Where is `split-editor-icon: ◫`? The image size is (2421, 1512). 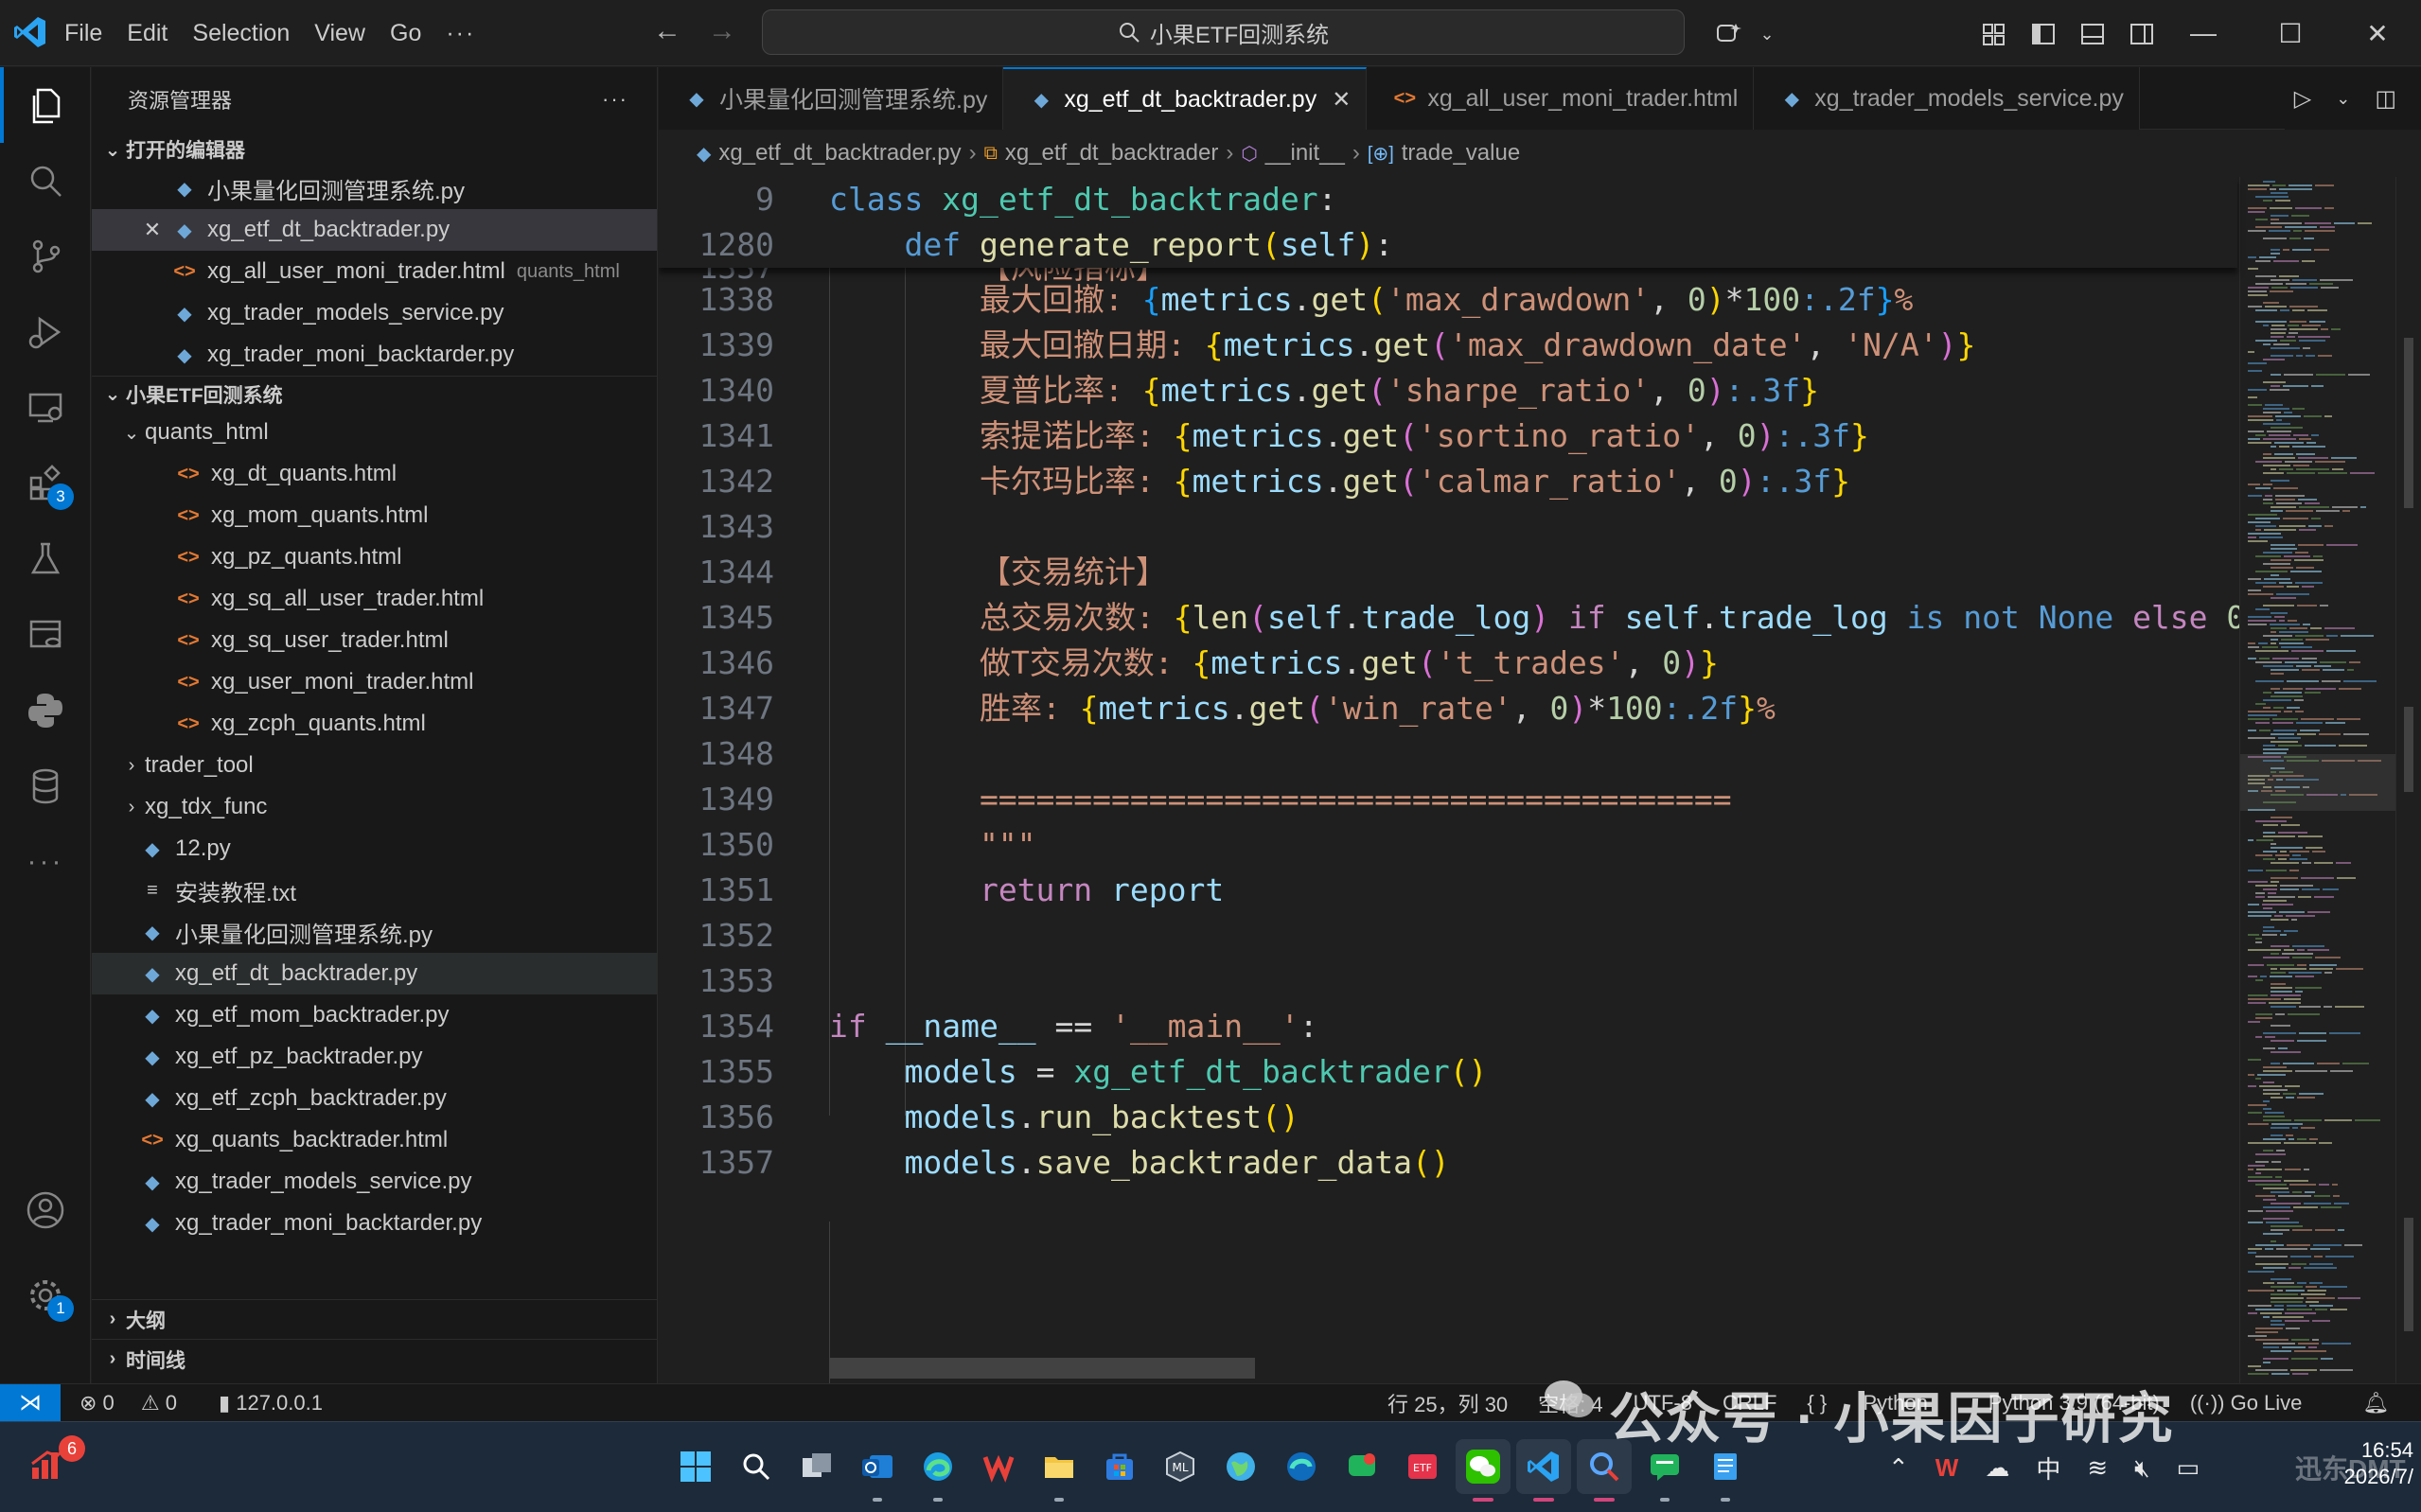
split-editor-icon: ◫ is located at coordinates (2385, 99).